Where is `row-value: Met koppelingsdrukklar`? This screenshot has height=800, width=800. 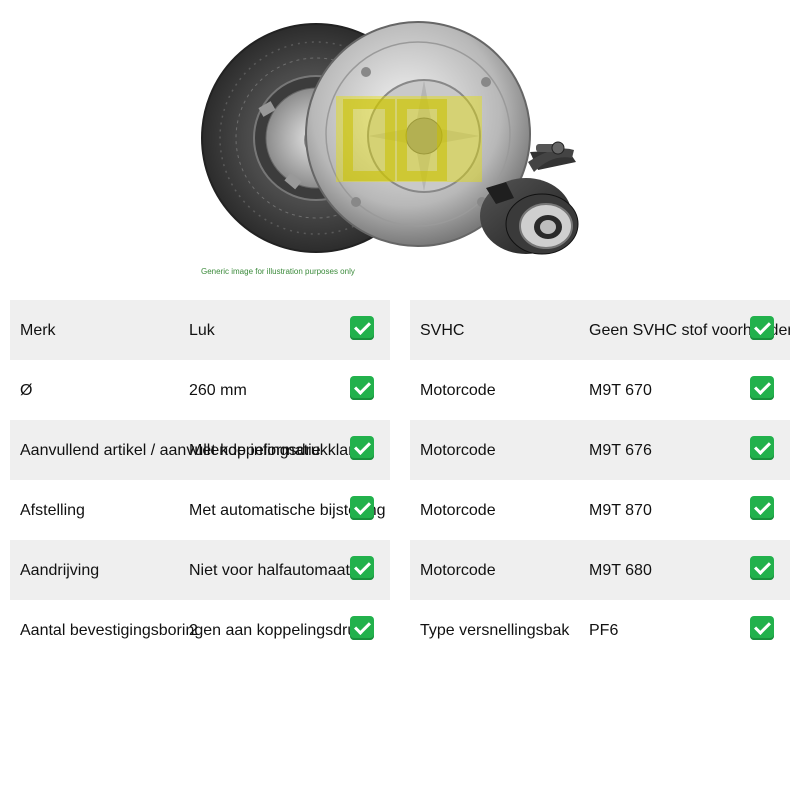 row-value: Met koppelingsdrukklar is located at coordinates (271, 450).